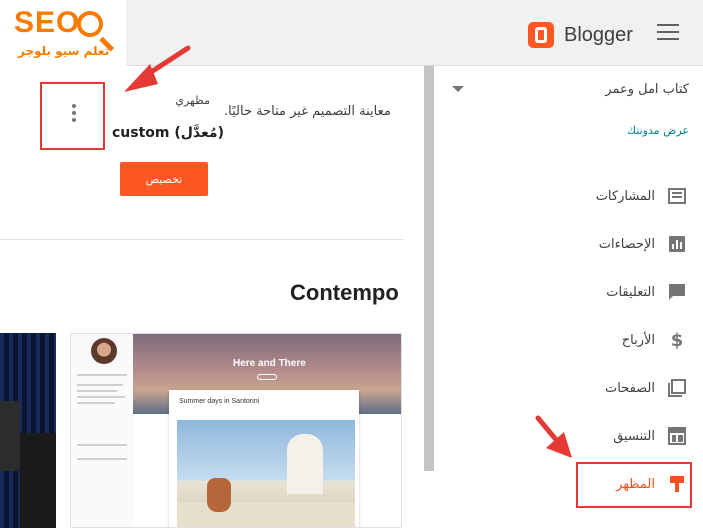 Image resolution: width=703 pixels, height=528 pixels. What do you see at coordinates (629, 388) in the screenshot?
I see `sidebar-item-label: الصفحات` at bounding box center [629, 388].